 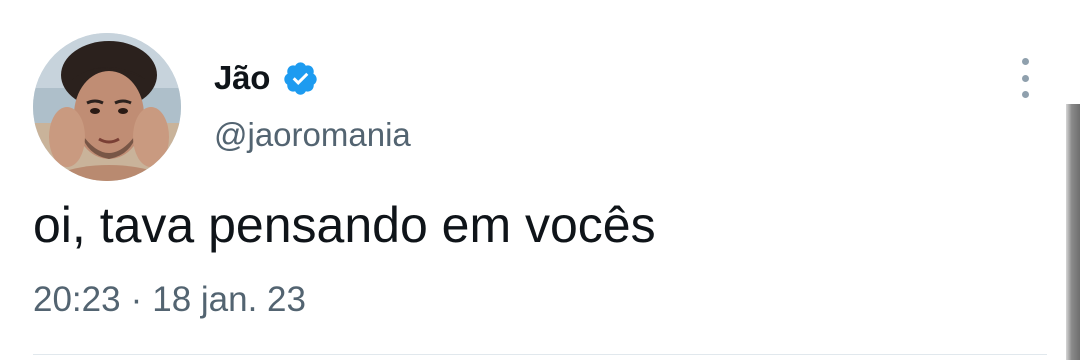 I want to click on avatar, so click(x=107, y=107).